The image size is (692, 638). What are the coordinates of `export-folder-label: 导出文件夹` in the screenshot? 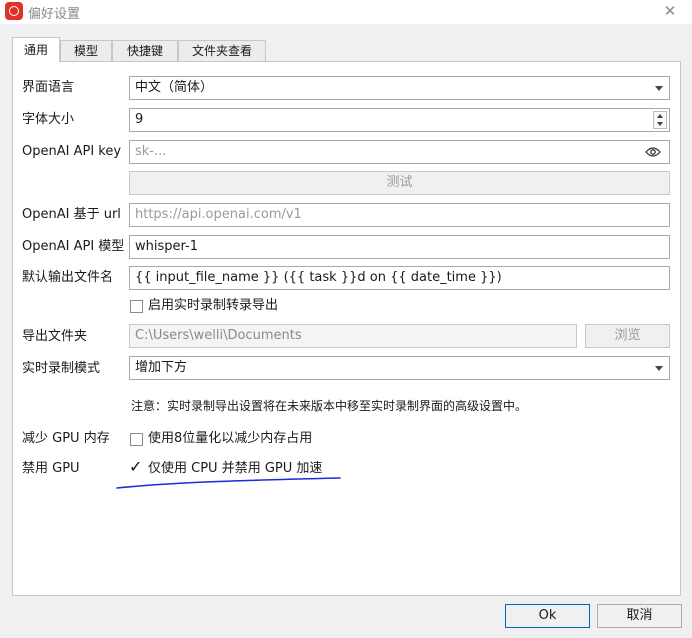 It's located at (55, 336).